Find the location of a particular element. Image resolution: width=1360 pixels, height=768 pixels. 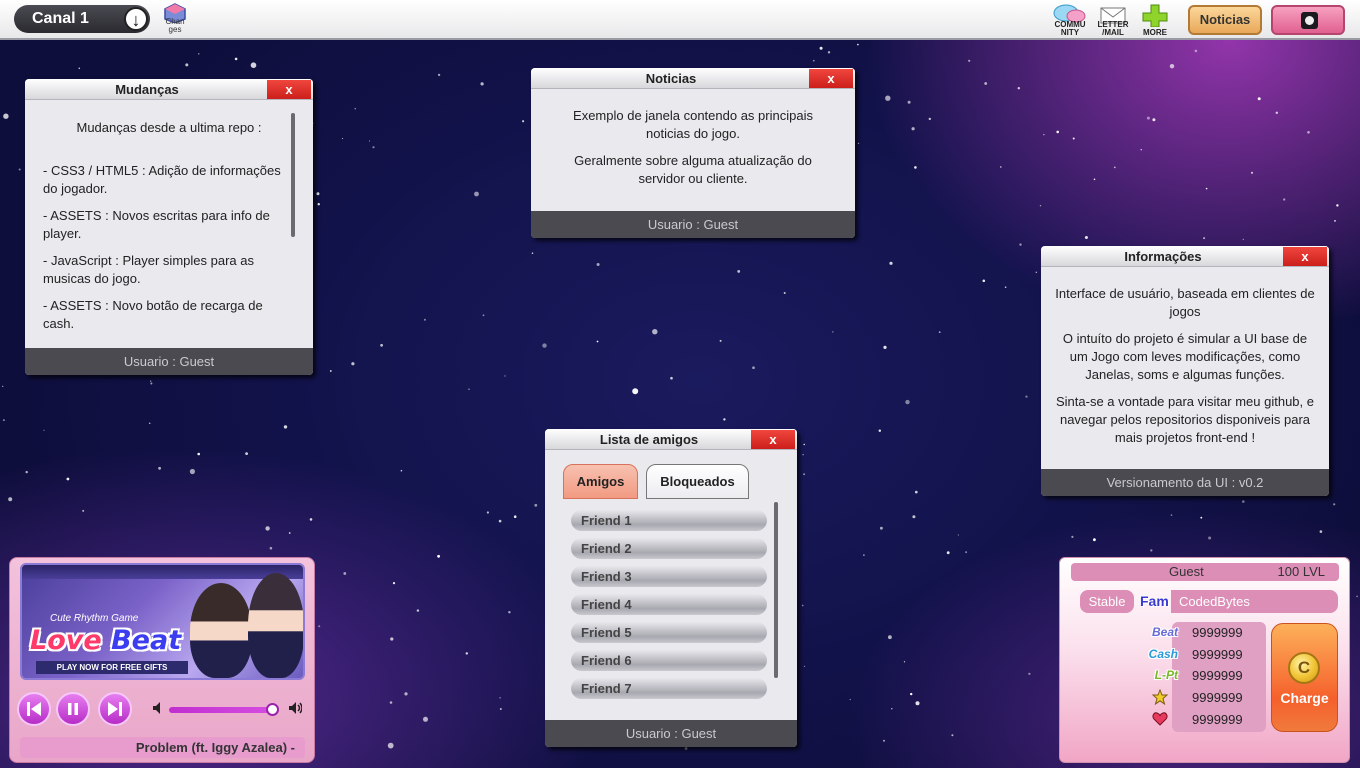

friend-item: Friend 5 is located at coordinates (669, 632).